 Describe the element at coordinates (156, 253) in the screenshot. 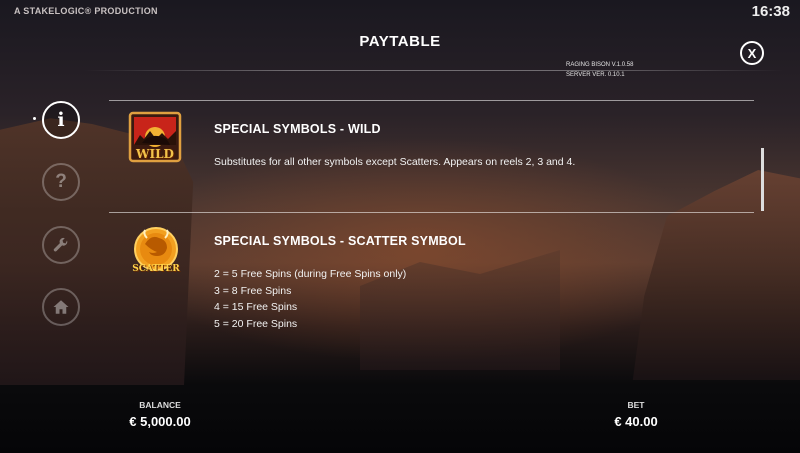

I see `scatter-symbol-icon: SCATTER` at that location.